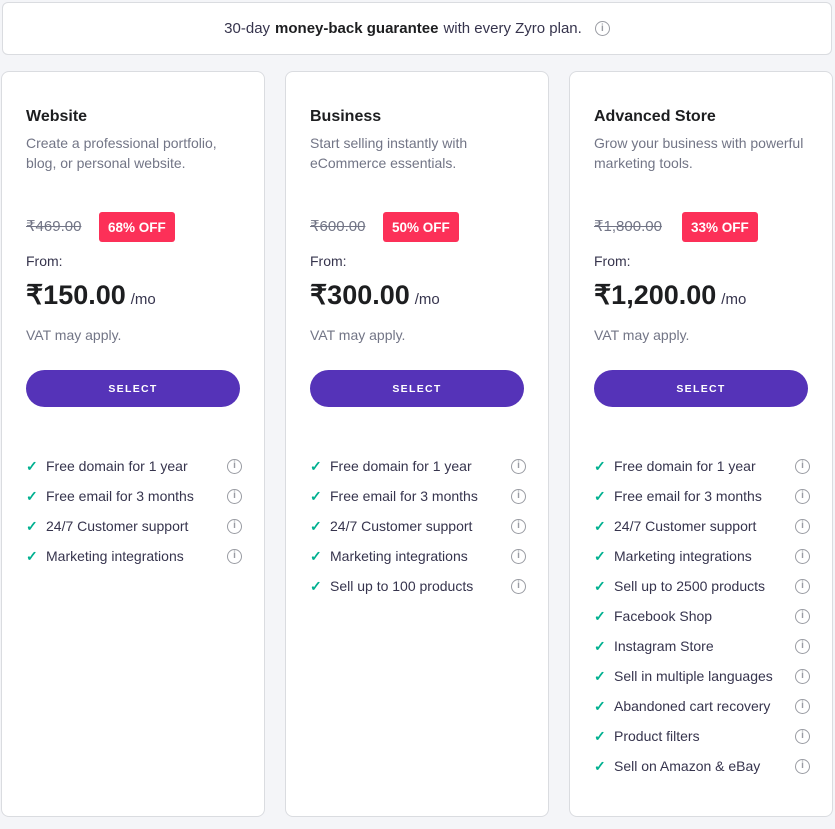 Image resolution: width=835 pixels, height=829 pixels. Describe the element at coordinates (689, 586) in the screenshot. I see `feature-label: Sell up to 2500 products` at that location.